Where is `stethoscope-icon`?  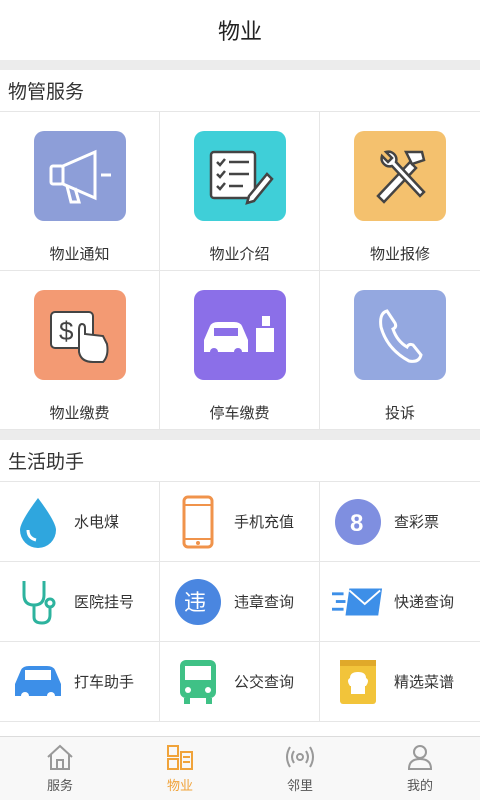 stethoscope-icon is located at coordinates (38, 602).